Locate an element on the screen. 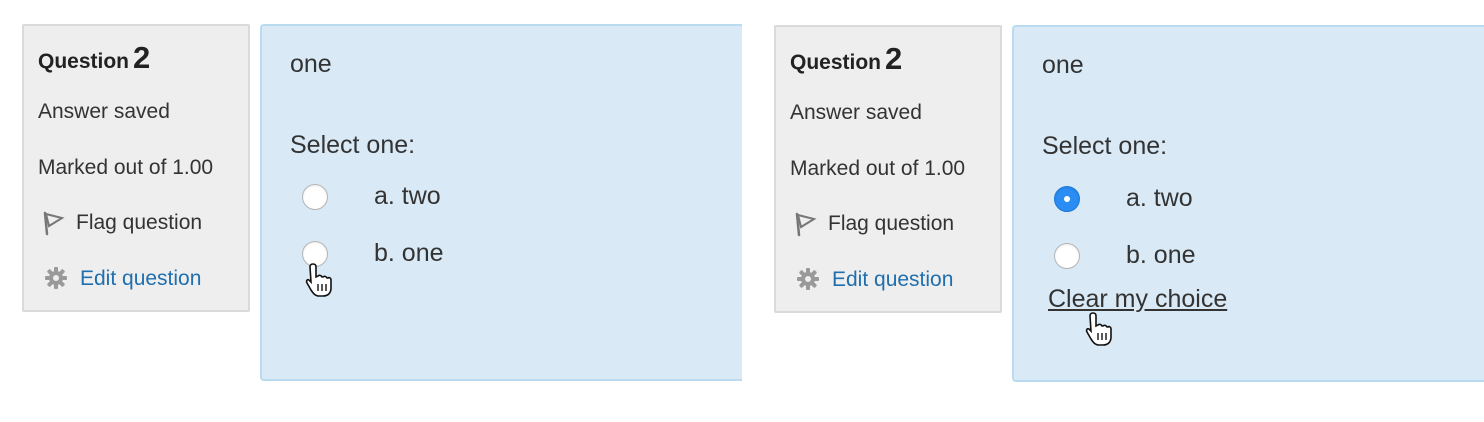  clear-my-choice-link: Clear my choice is located at coordinates (1137, 299).